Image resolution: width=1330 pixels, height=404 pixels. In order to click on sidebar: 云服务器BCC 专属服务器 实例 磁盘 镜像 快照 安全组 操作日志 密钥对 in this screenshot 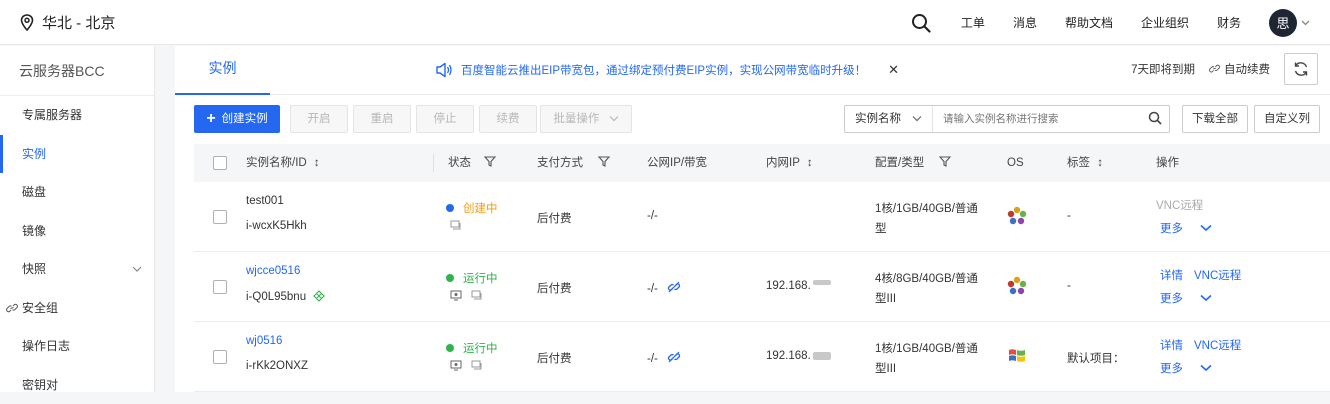, I will do `click(77, 219)`.